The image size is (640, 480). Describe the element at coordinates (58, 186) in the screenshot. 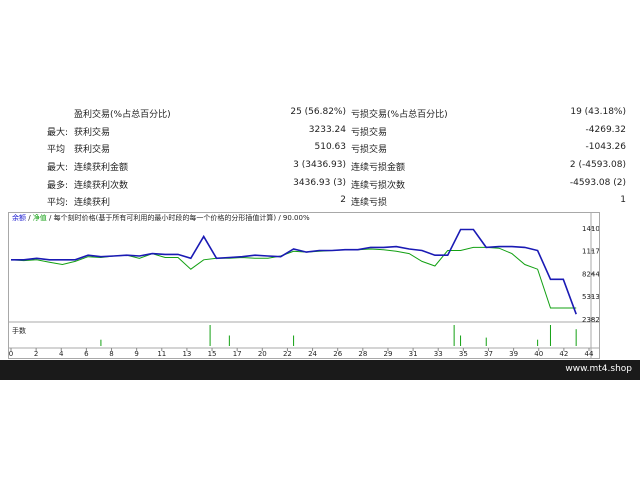

I see `report-prefix: 最多:` at that location.